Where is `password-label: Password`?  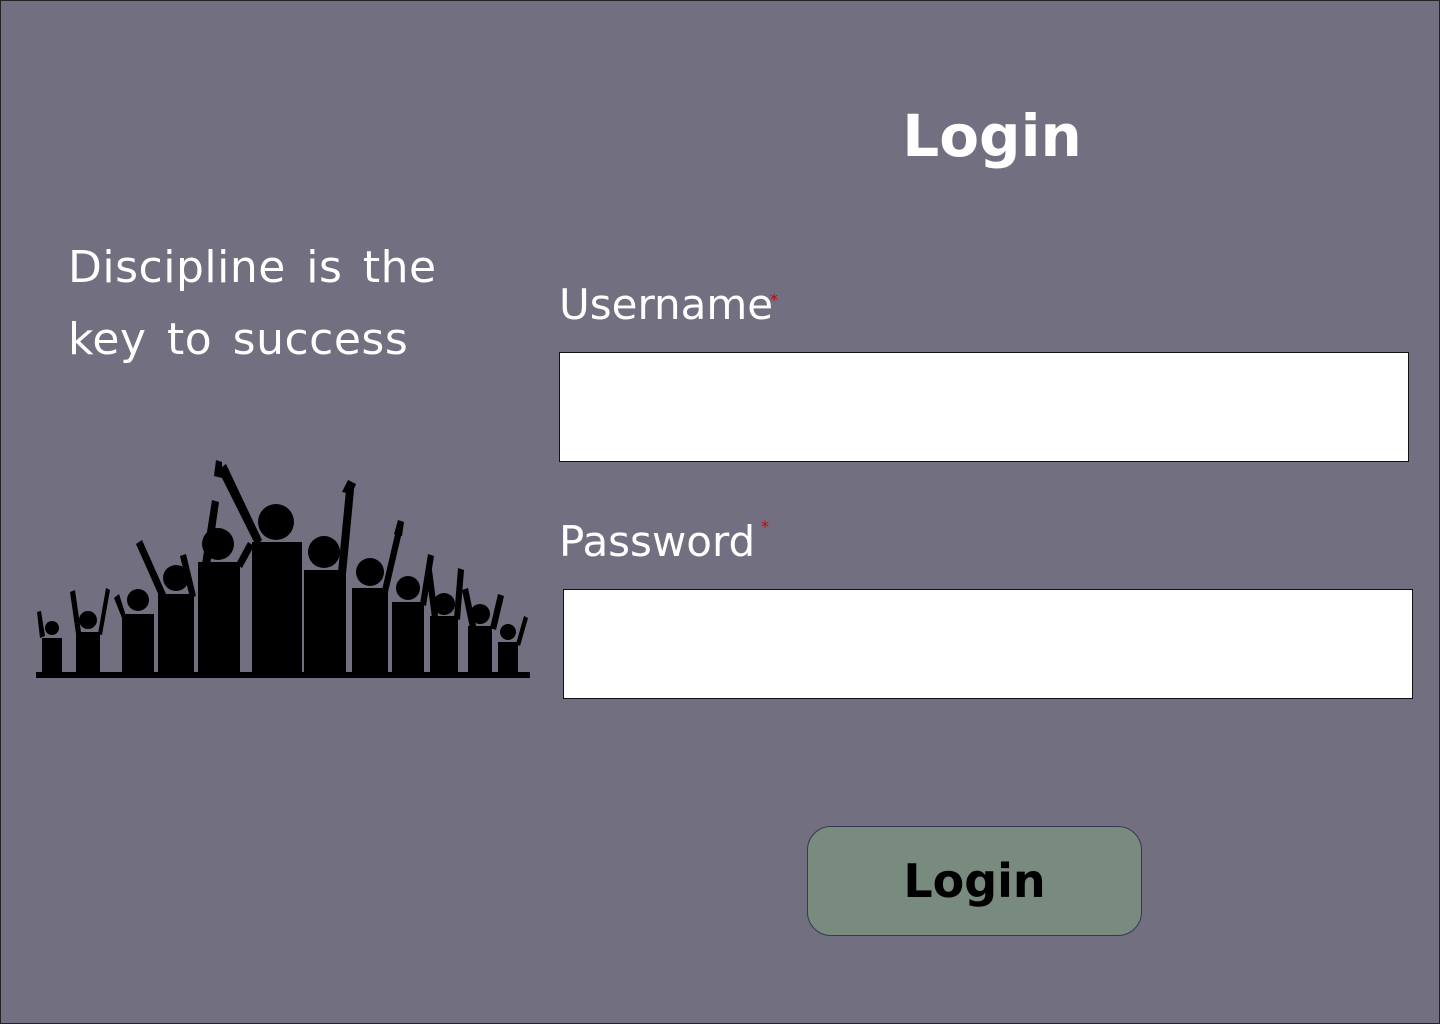 password-label: Password is located at coordinates (657, 541).